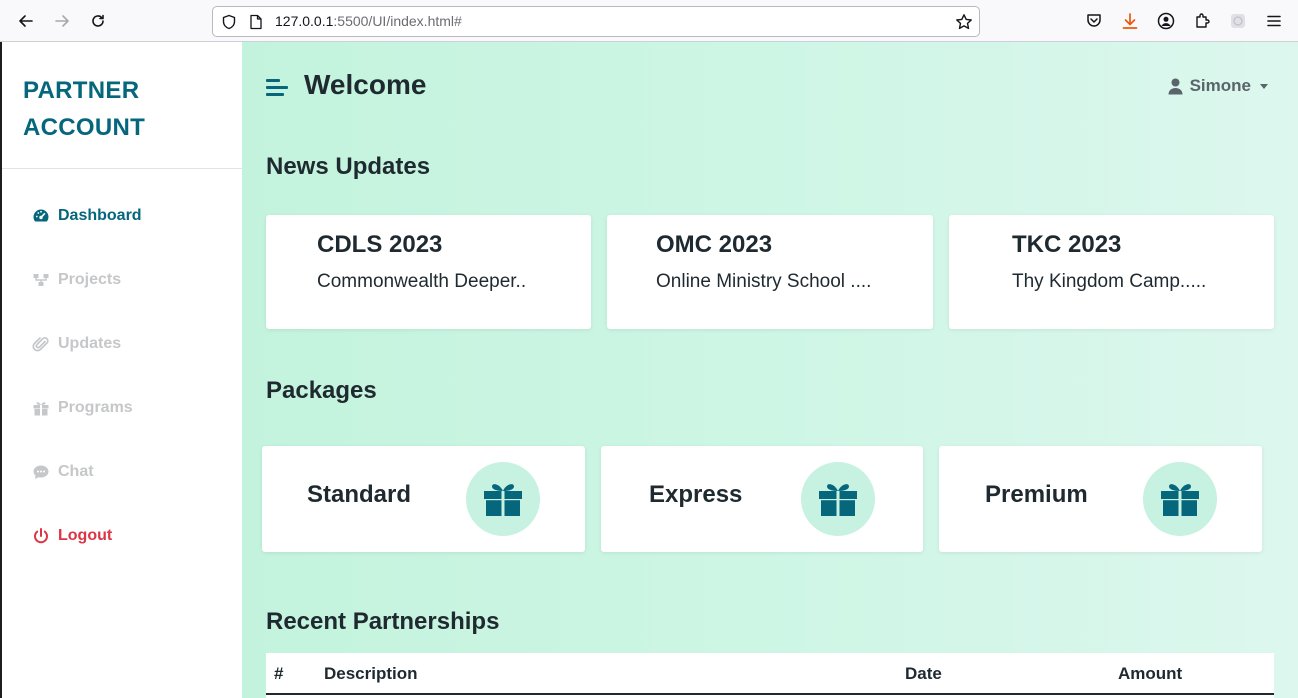  I want to click on sidebar-item-dashboard: Dashboard, so click(87, 216).